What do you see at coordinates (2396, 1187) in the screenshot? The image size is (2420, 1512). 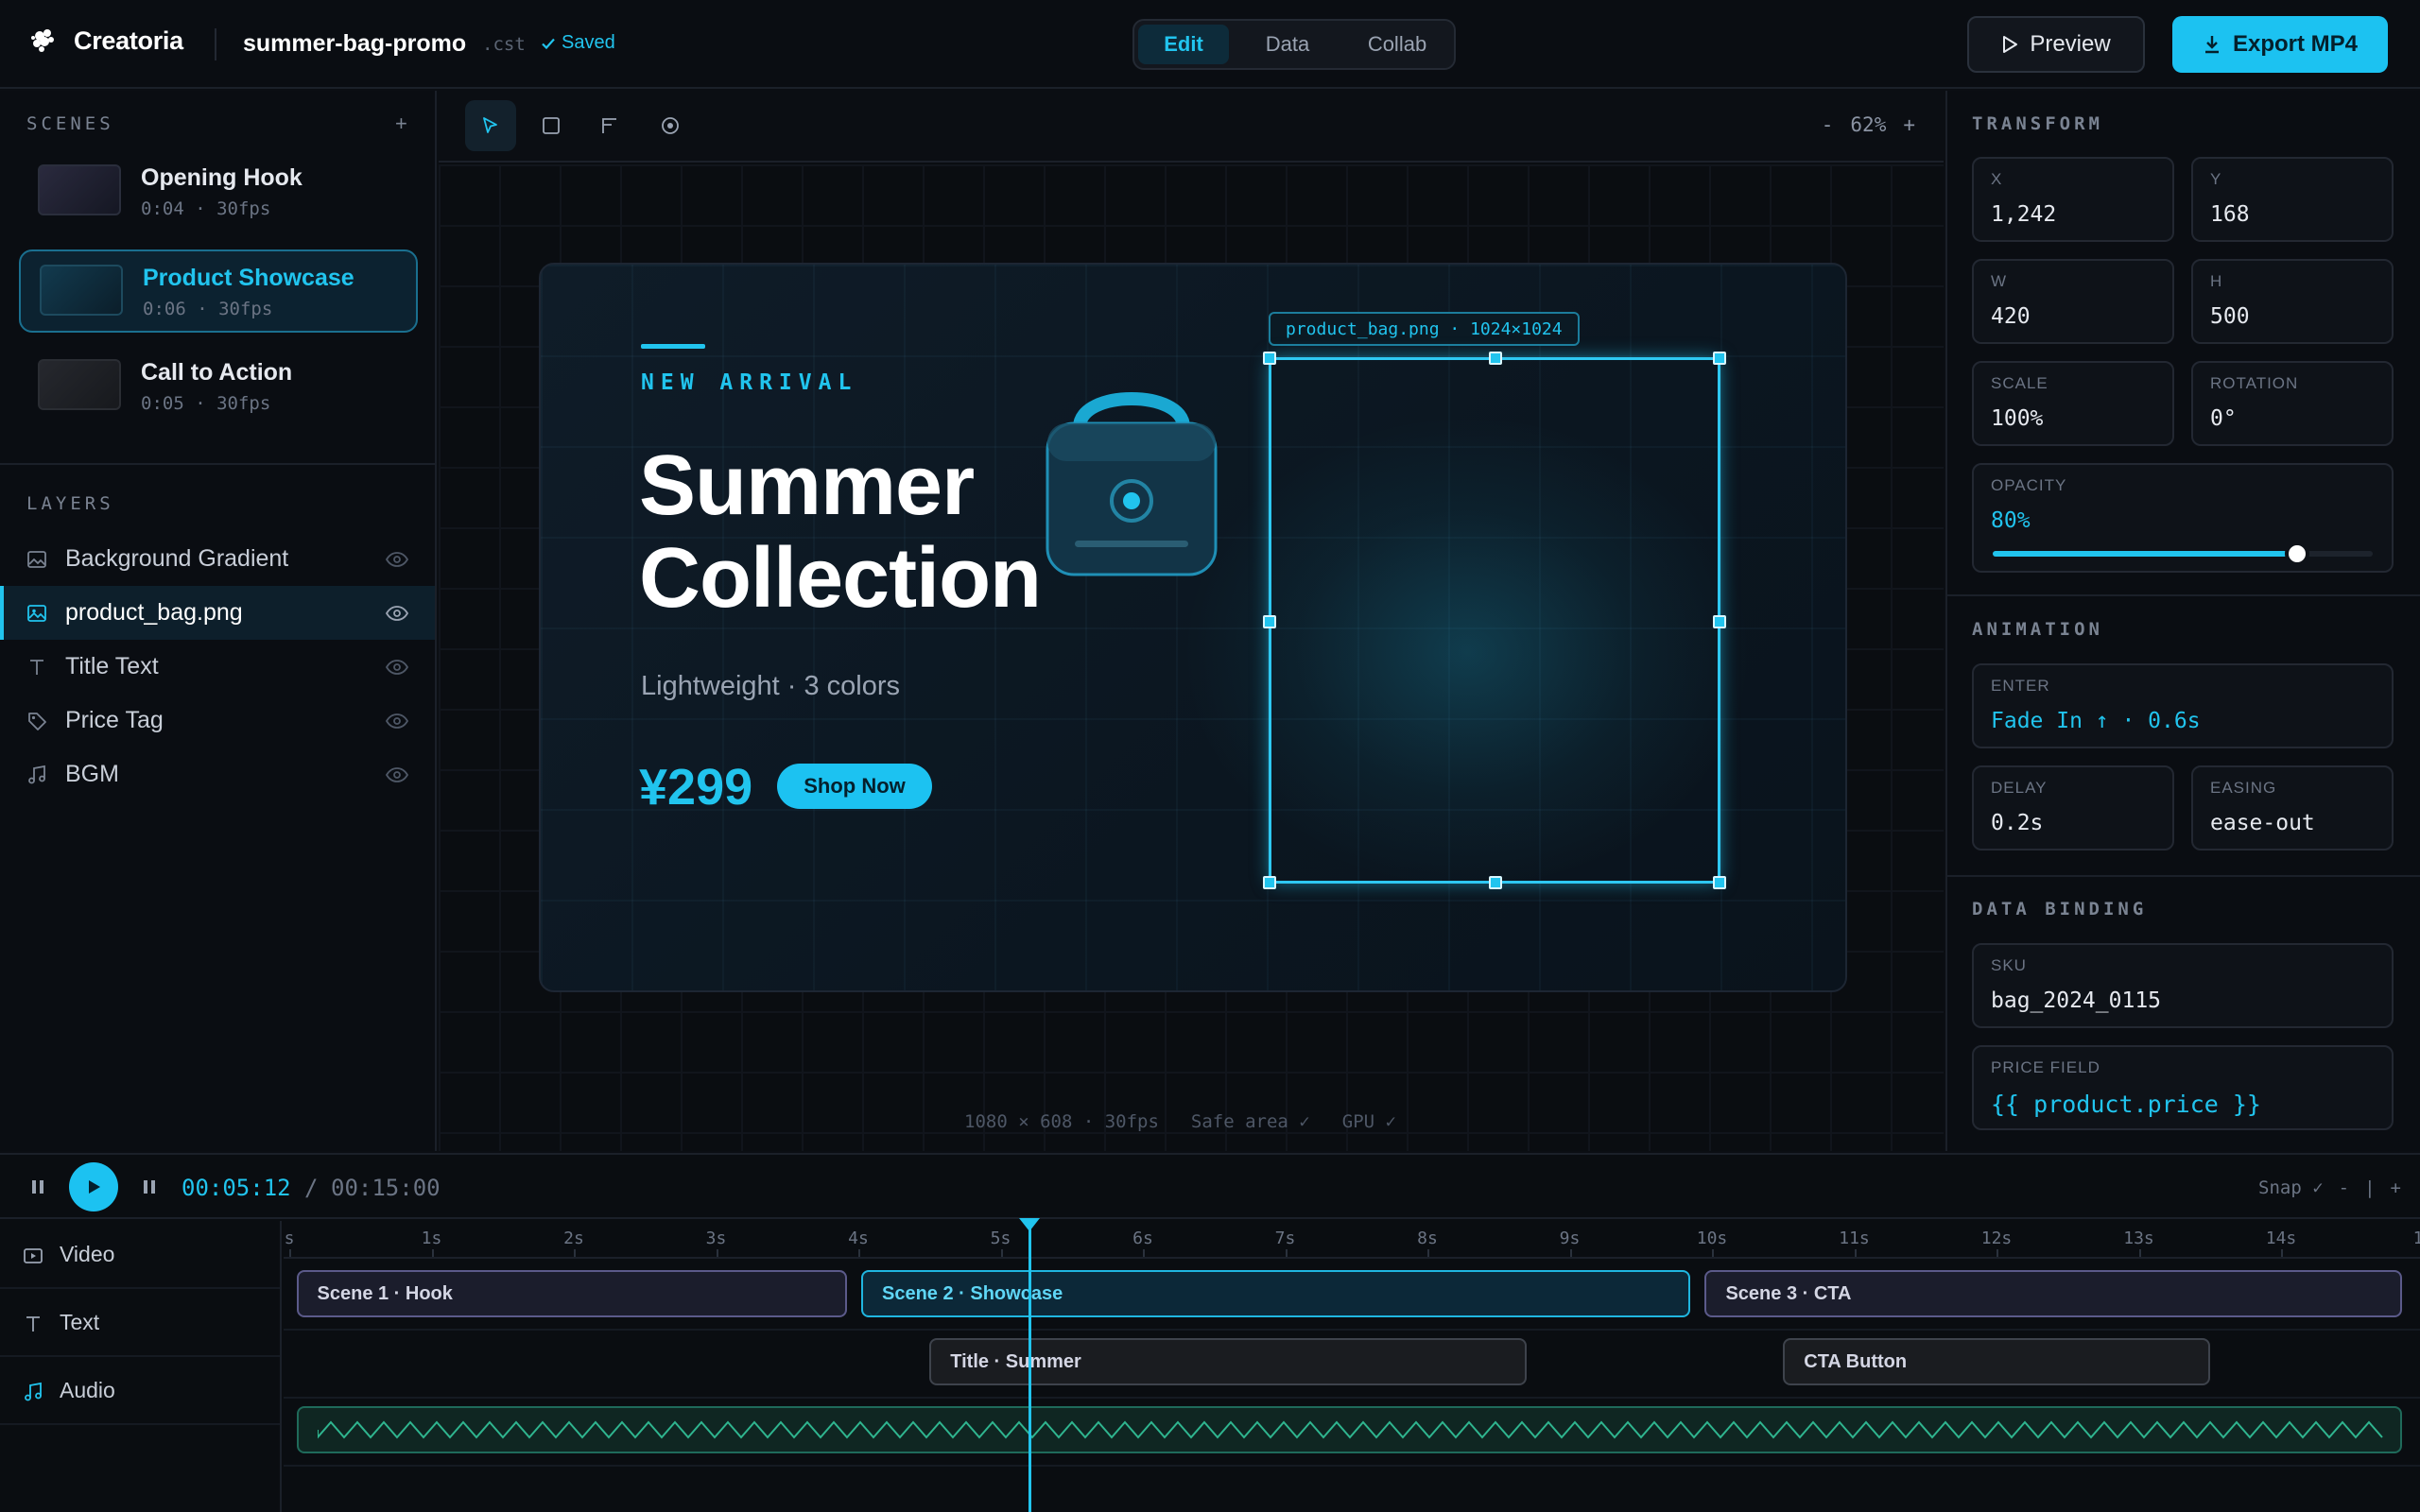 I see `timeline-zoom-in: +` at bounding box center [2396, 1187].